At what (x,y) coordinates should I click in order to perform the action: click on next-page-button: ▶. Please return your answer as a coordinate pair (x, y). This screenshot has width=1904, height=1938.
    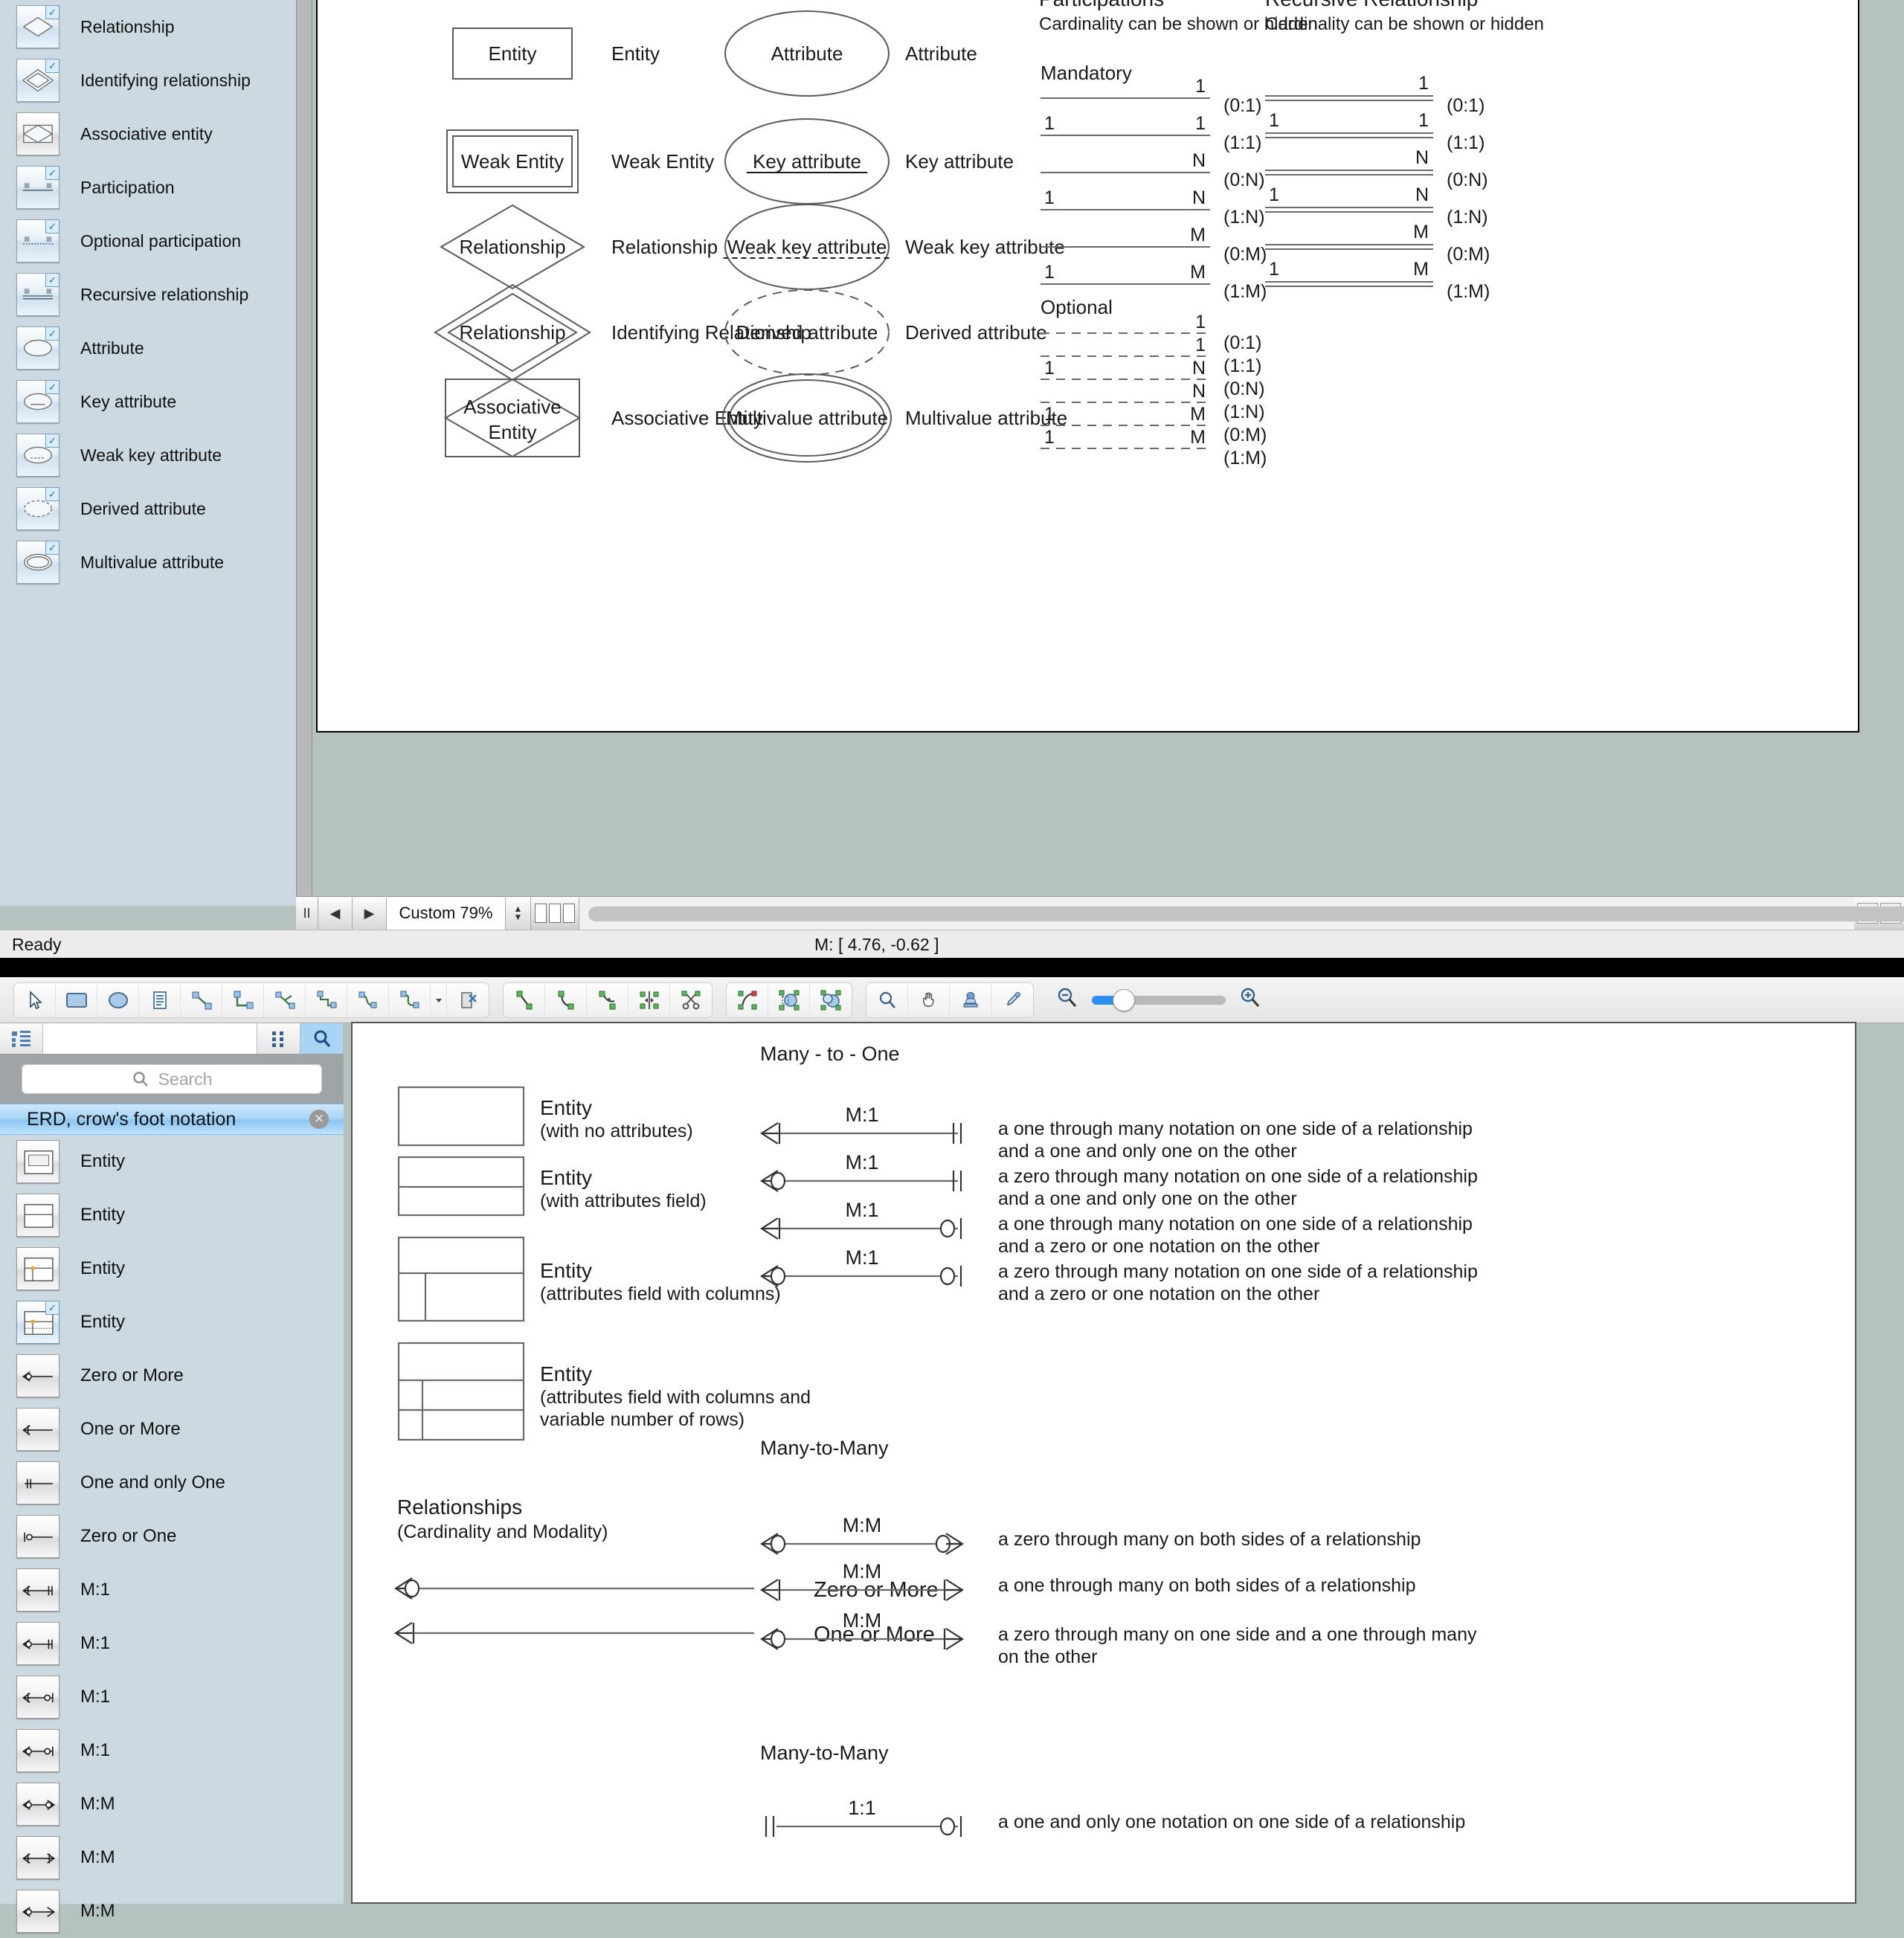
    Looking at the image, I should click on (370, 913).